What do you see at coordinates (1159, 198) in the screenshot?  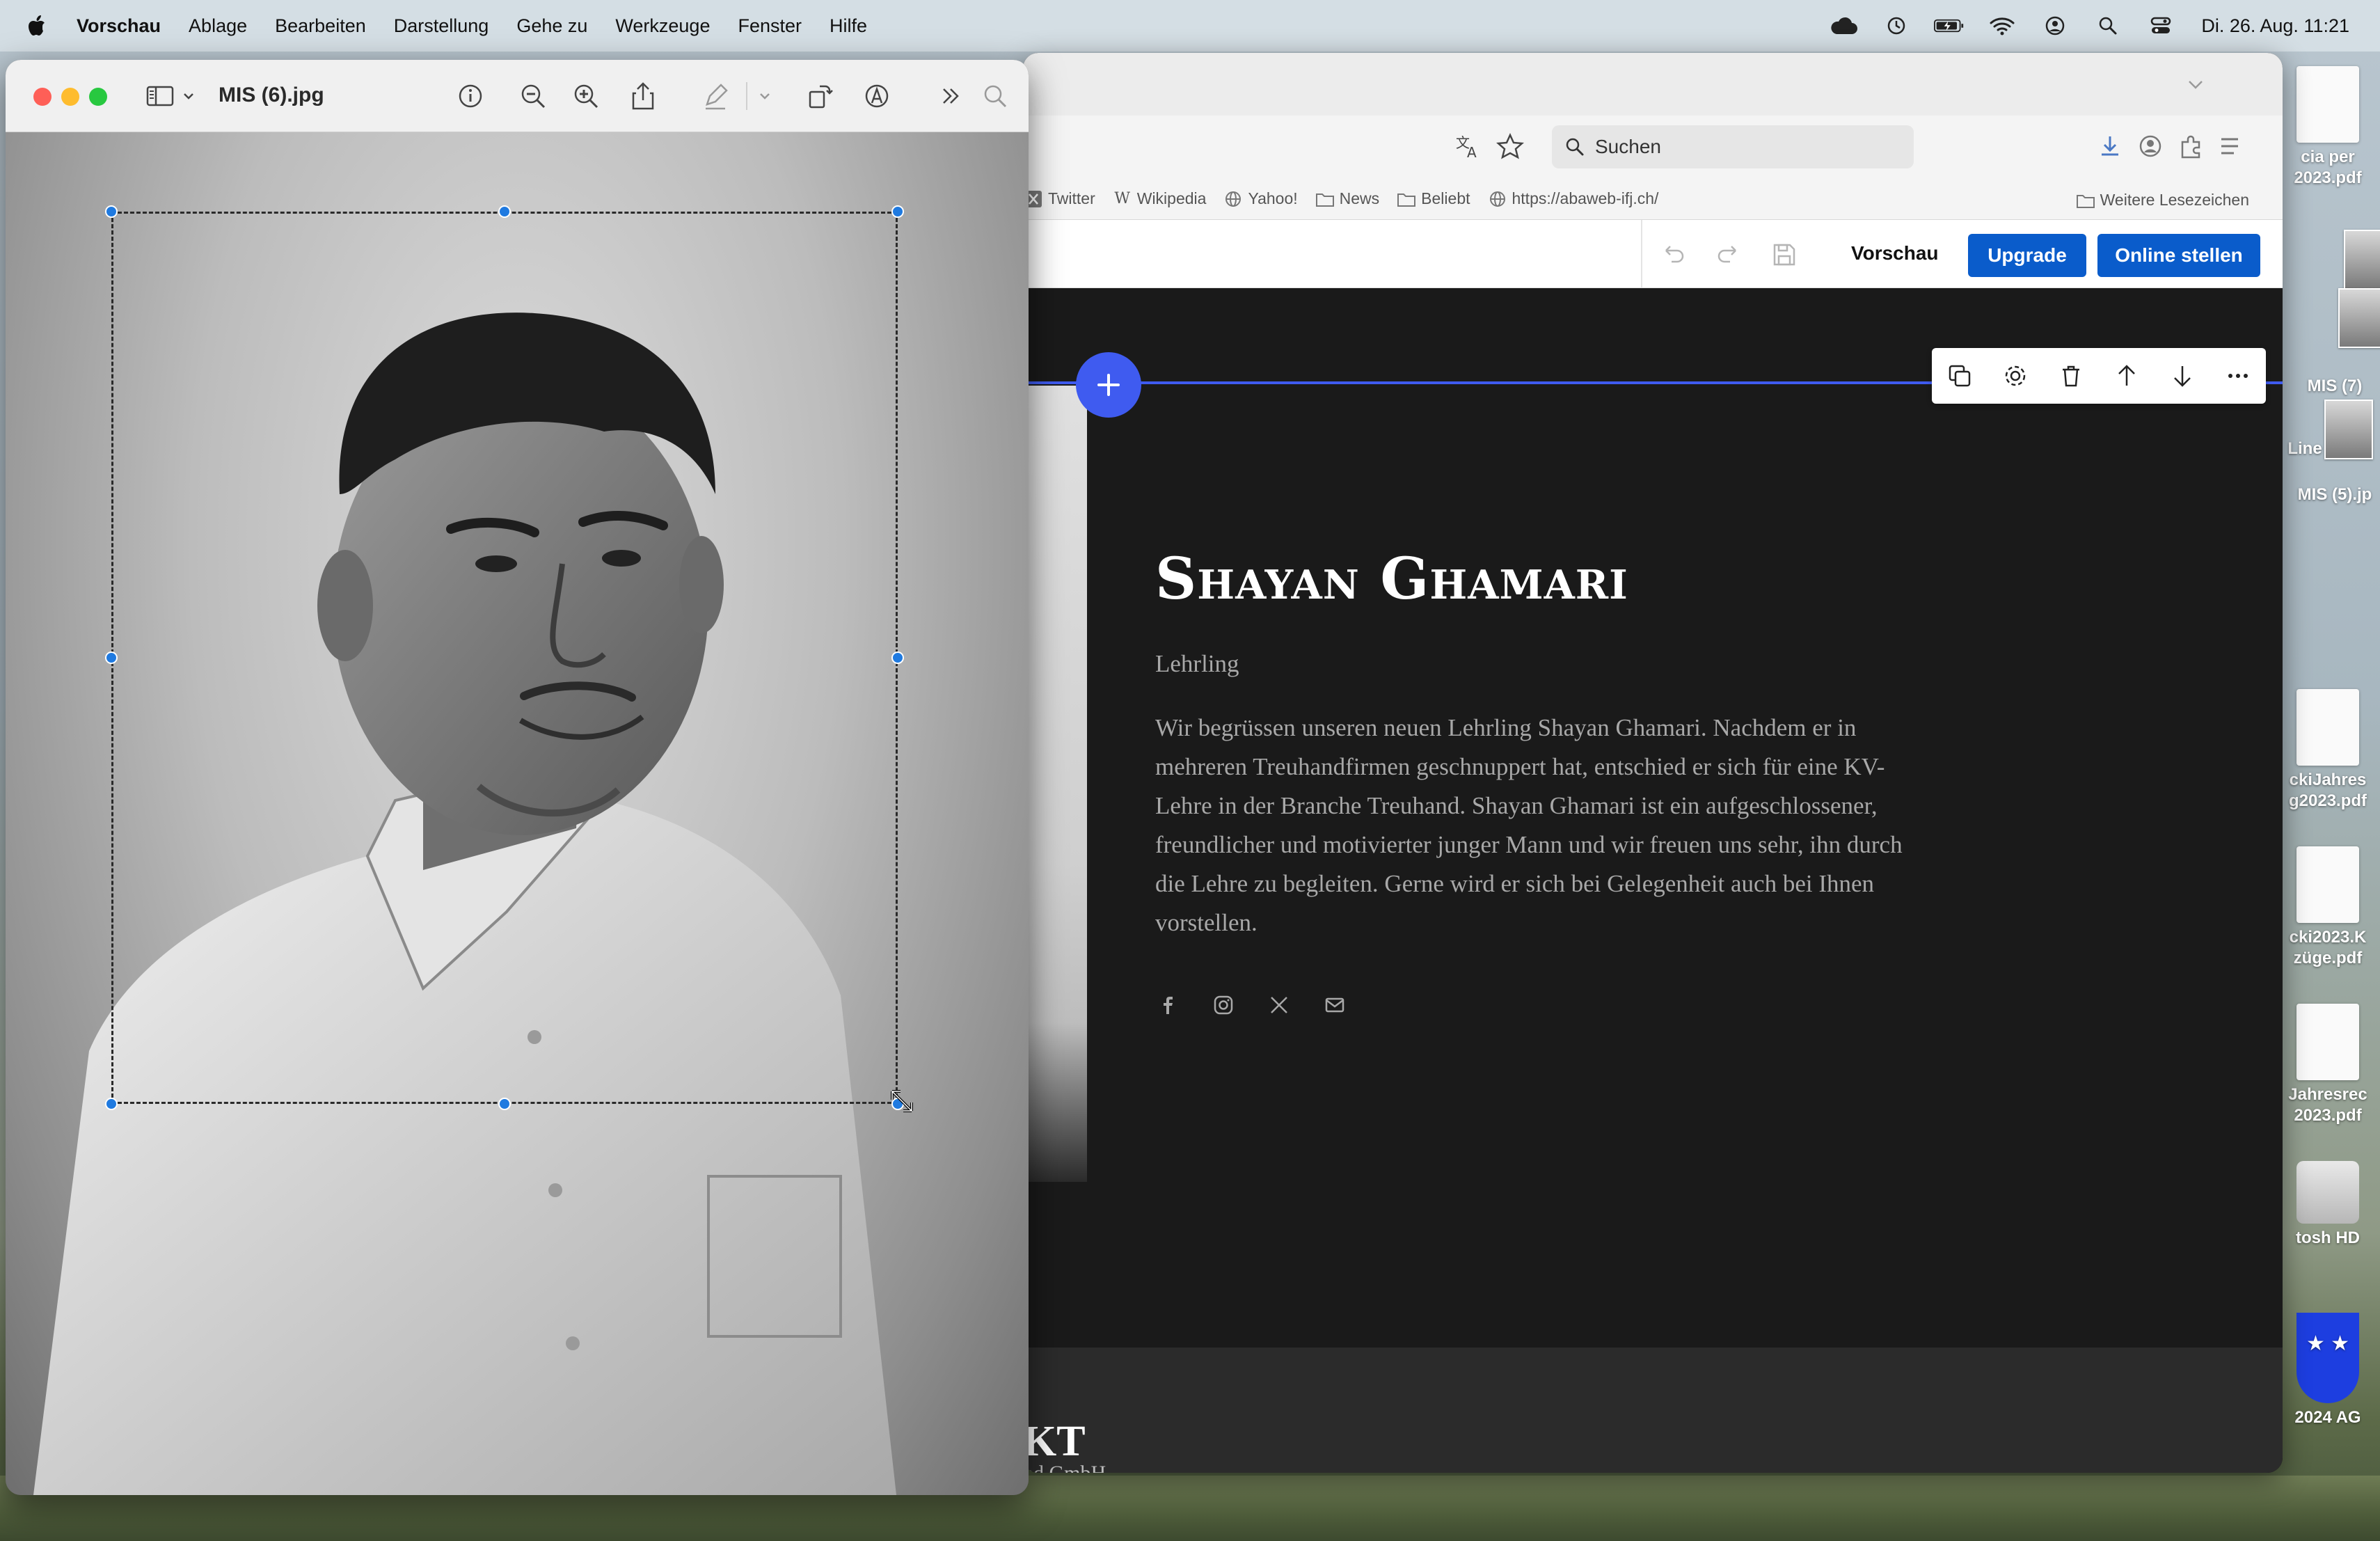 I see `bookmark-wikipedia: W Wikipedia` at bounding box center [1159, 198].